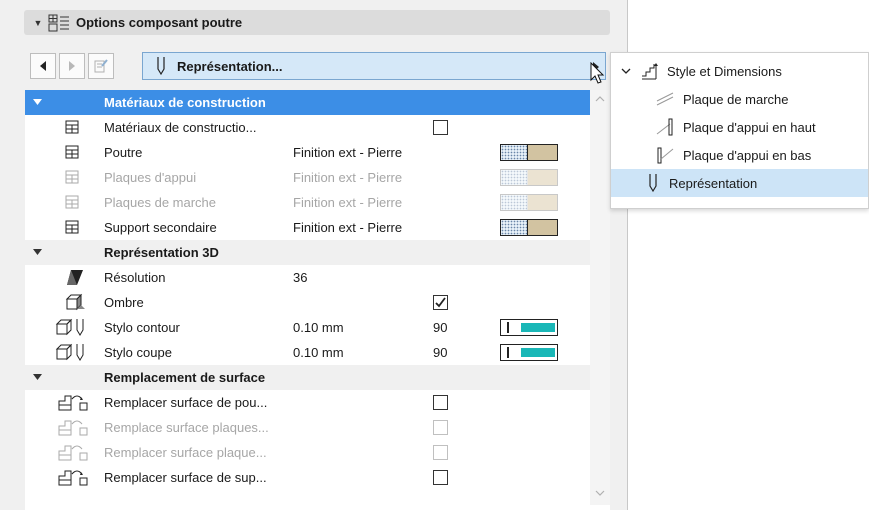 The width and height of the screenshot is (869, 510). Describe the element at coordinates (736, 99) in the screenshot. I see `menu-item-label: Plaque de marche` at that location.